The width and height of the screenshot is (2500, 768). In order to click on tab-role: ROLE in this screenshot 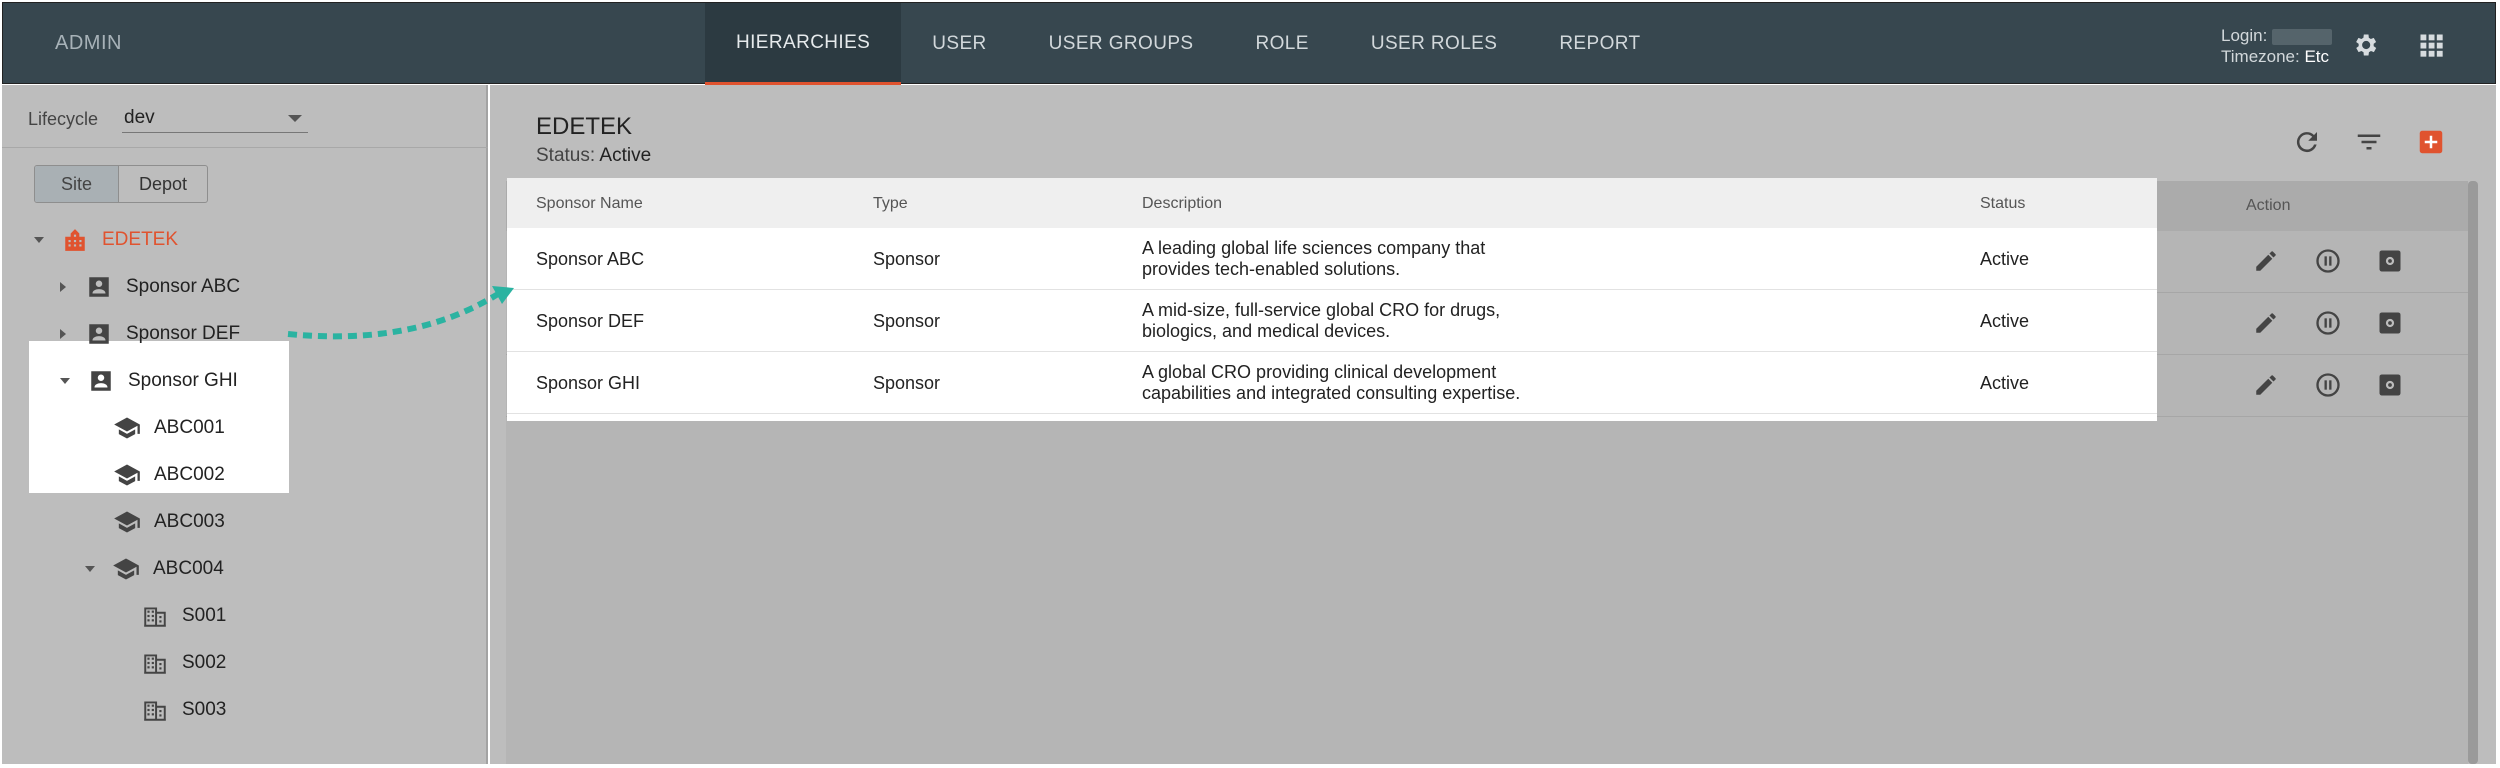, I will do `click(1281, 44)`.